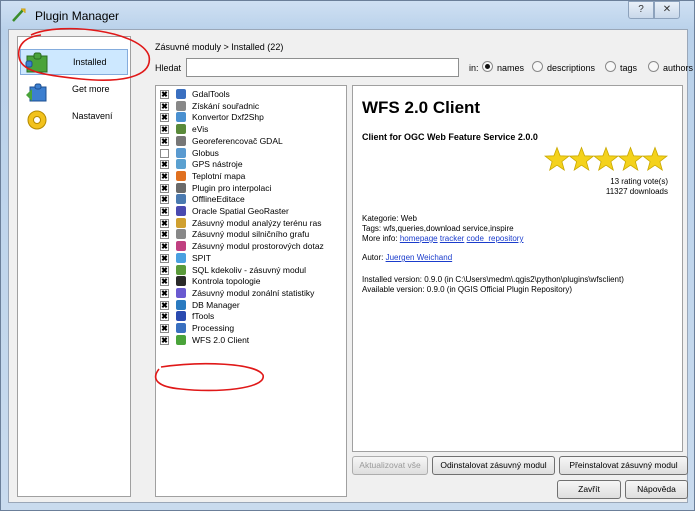  What do you see at coordinates (474, 68) in the screenshot?
I see `search-in-label: in:` at bounding box center [474, 68].